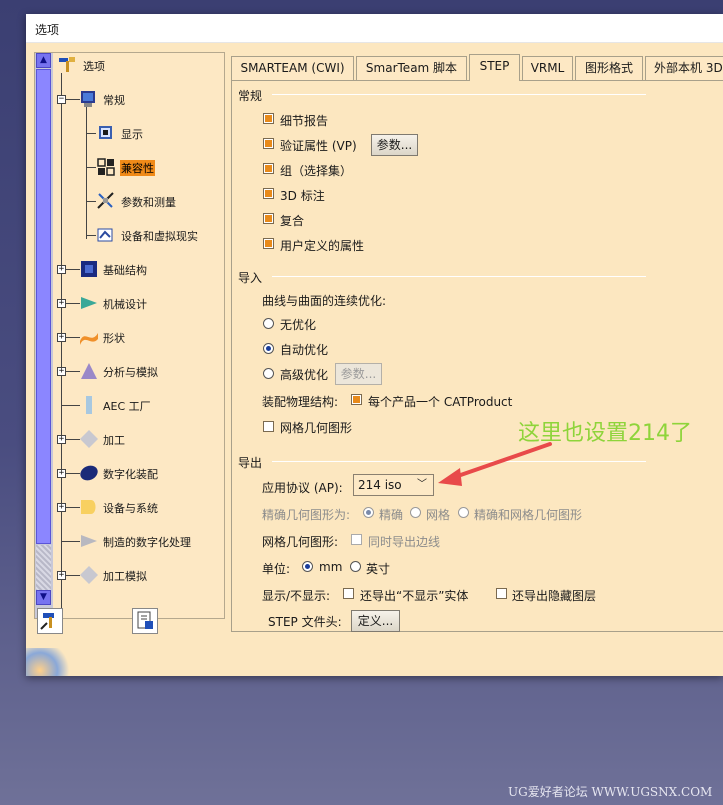 The image size is (723, 805). What do you see at coordinates (355, 566) in the screenshot?
I see `unit-inch-radio` at bounding box center [355, 566].